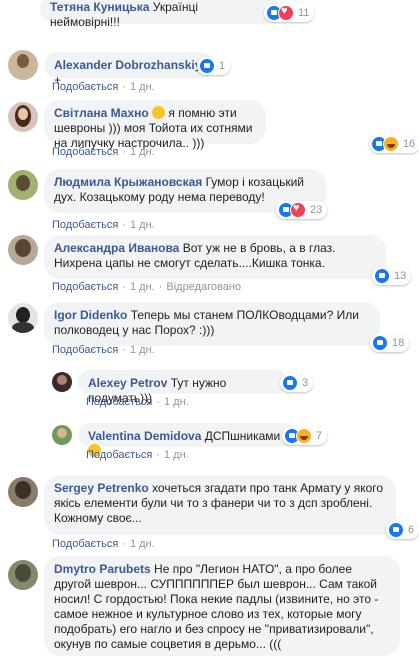 This screenshot has height=656, width=419. Describe the element at coordinates (144, 436) in the screenshot. I see `comment-author: Valentina Demidova` at that location.